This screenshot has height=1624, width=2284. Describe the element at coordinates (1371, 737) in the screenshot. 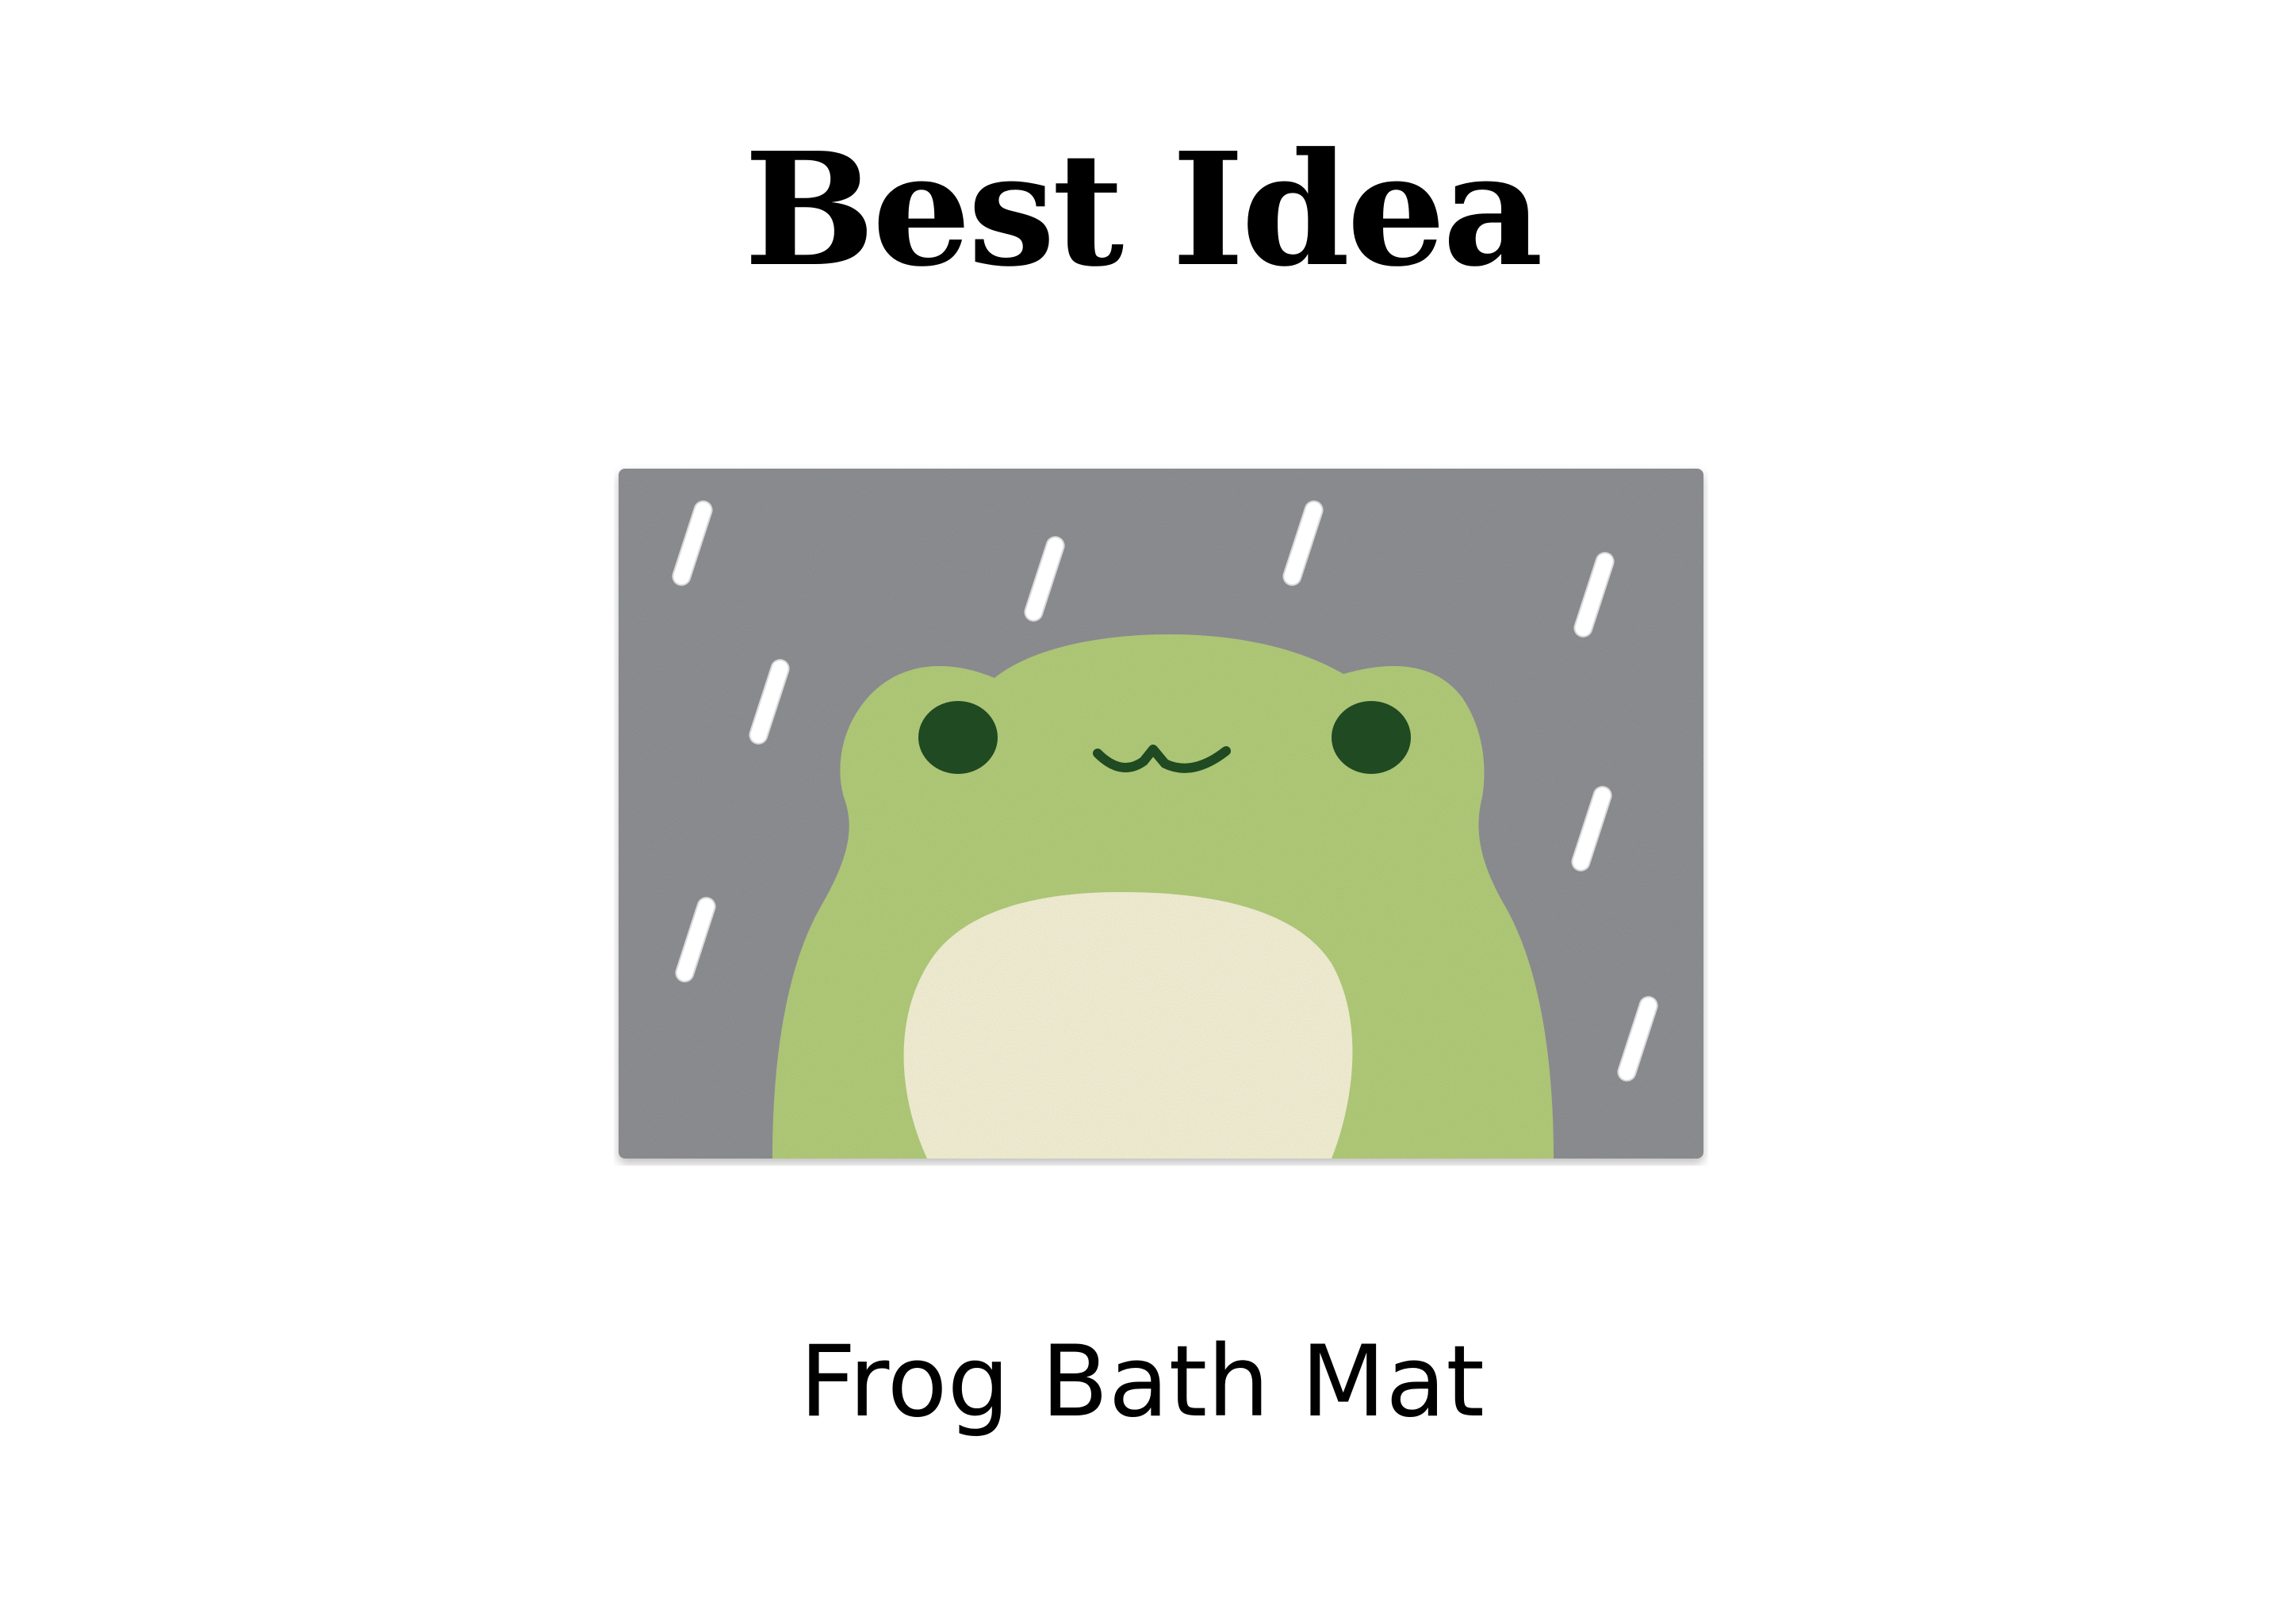

I see `frog-right-eye` at that location.